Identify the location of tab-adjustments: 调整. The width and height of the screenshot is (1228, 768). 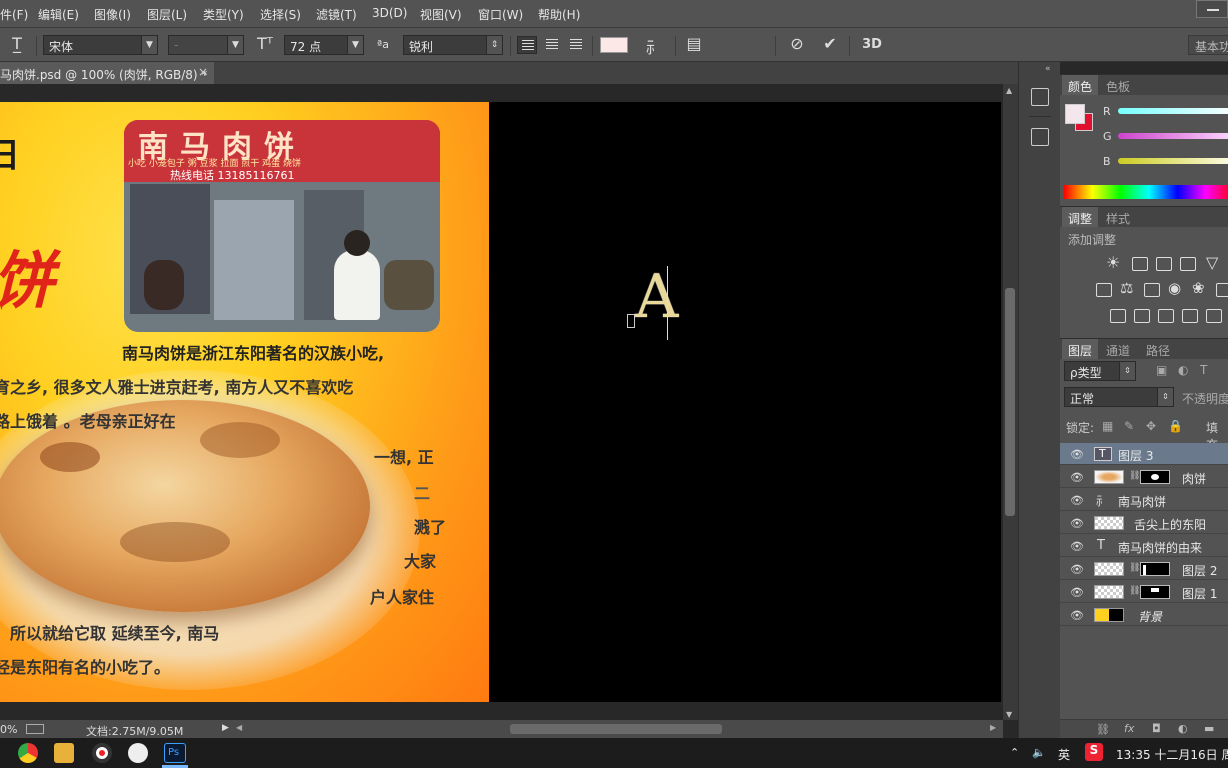
(1080, 217).